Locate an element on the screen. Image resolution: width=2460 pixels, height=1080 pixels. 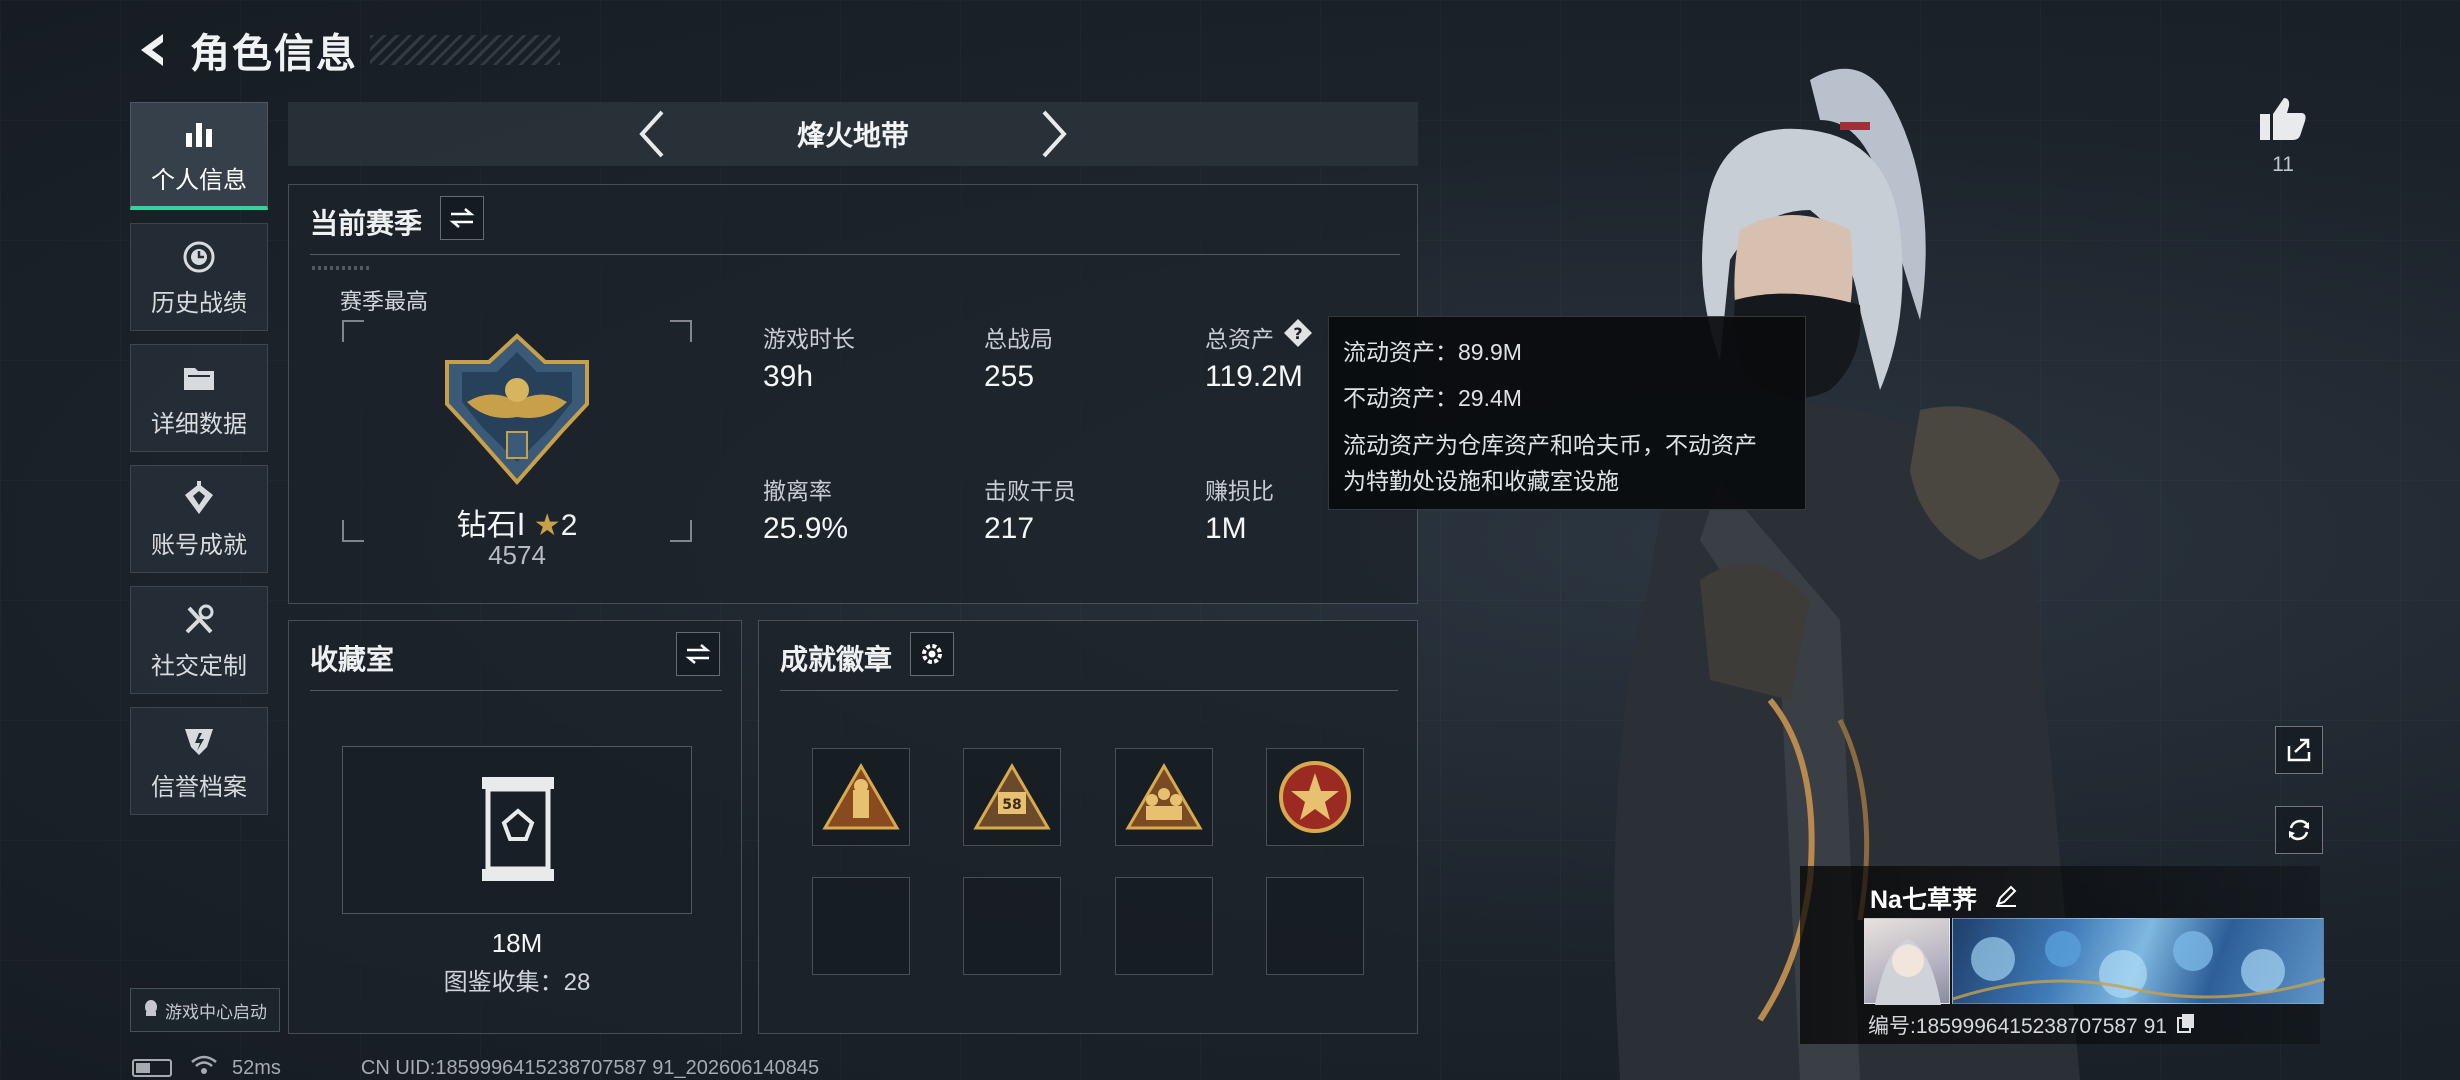
chevron-left-icon is located at coordinates (651, 134).